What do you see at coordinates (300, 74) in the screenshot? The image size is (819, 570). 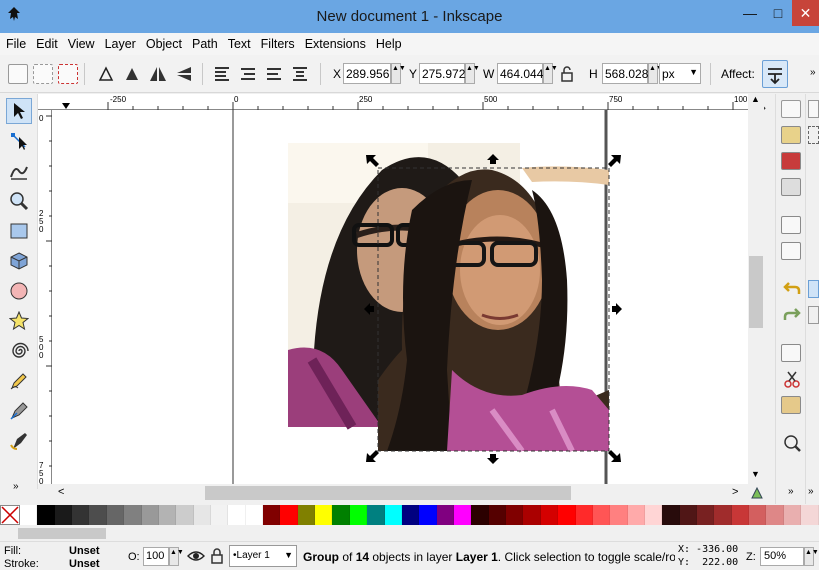 I see `lower-to-bottom-icon` at bounding box center [300, 74].